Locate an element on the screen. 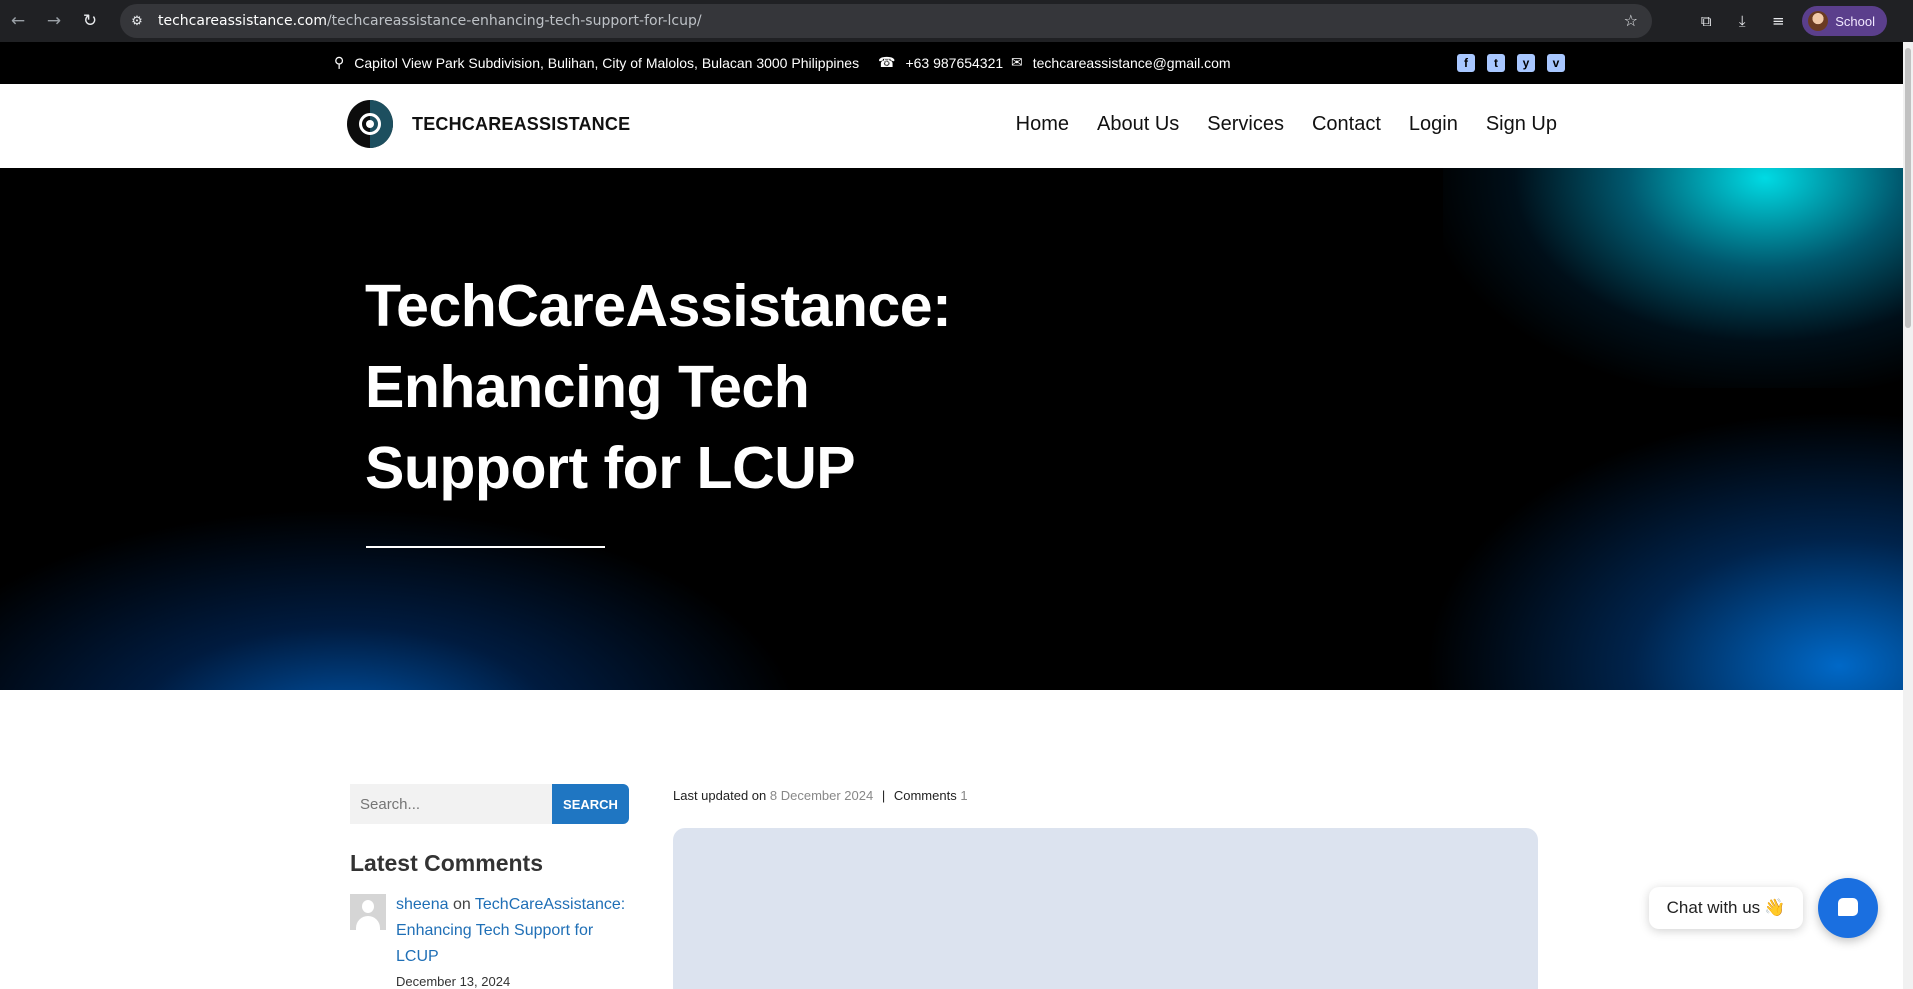  social-links: f t y v is located at coordinates (1511, 63).